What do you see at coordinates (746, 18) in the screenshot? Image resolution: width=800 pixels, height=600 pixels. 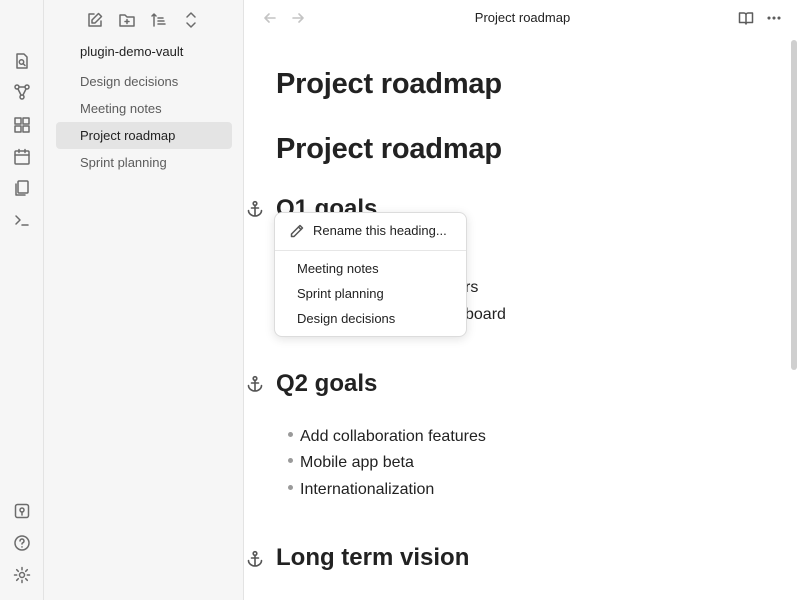 I see `reading-view-icon` at bounding box center [746, 18].